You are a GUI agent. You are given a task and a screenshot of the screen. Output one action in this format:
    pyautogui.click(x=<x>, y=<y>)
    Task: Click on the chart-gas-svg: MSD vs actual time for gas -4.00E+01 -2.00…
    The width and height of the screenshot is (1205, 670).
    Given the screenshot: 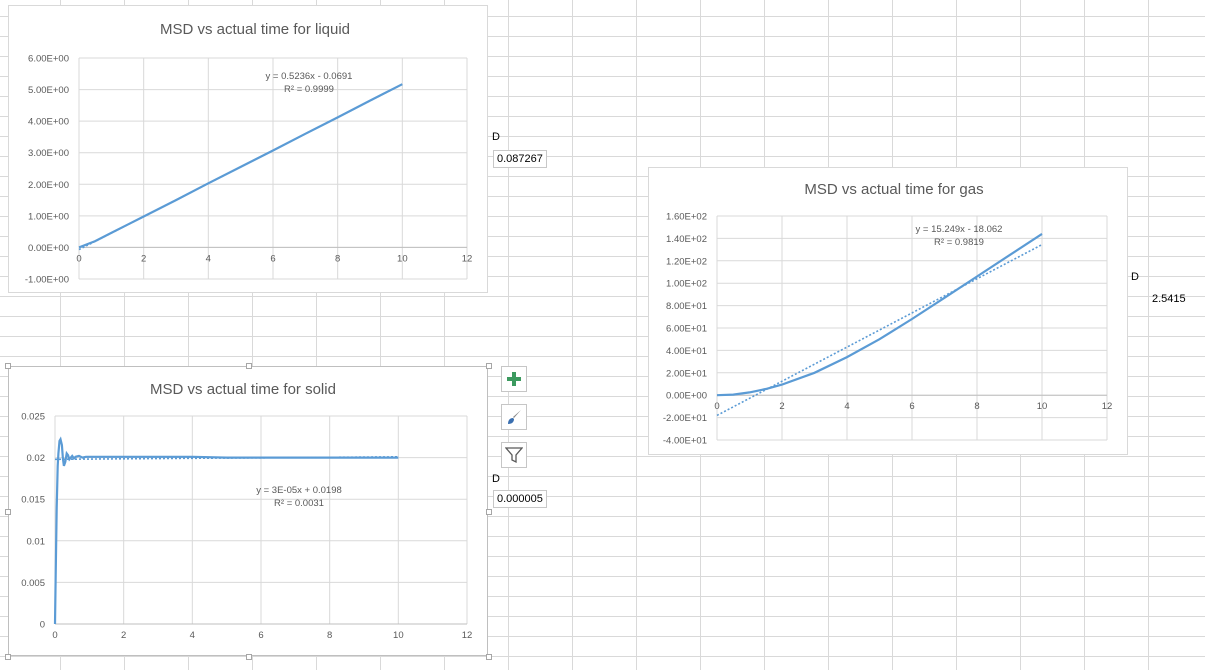 What is the action you would take?
    pyautogui.click(x=888, y=314)
    